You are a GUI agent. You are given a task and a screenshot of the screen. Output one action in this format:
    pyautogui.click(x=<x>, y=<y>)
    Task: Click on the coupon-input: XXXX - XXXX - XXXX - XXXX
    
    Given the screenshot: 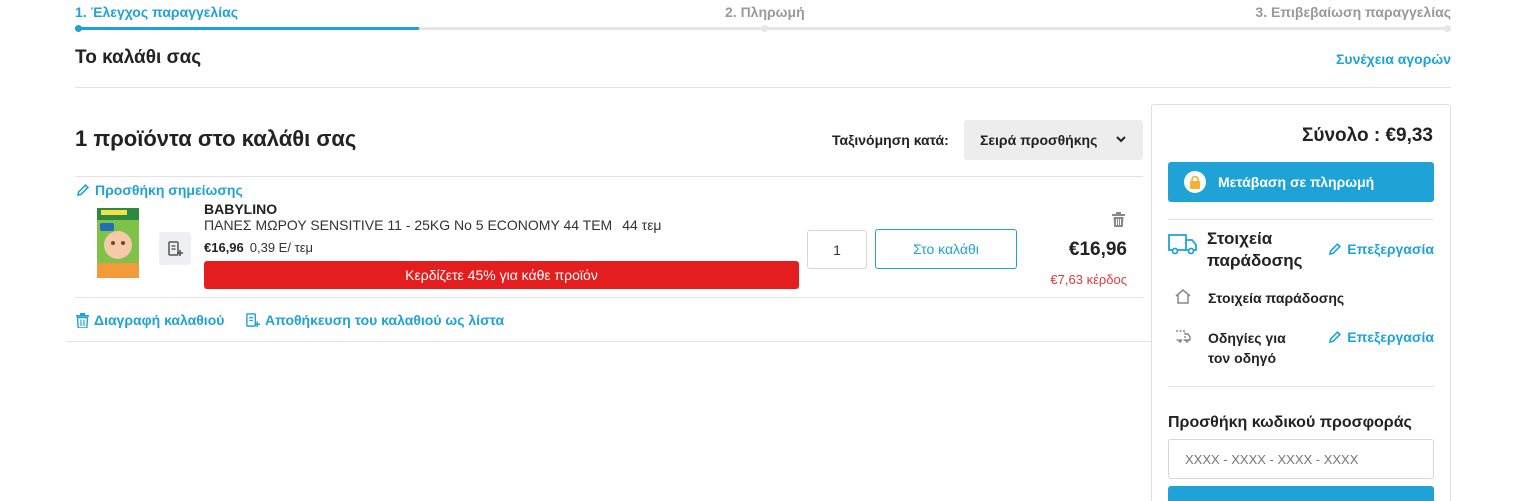 What is the action you would take?
    pyautogui.click(x=1301, y=459)
    